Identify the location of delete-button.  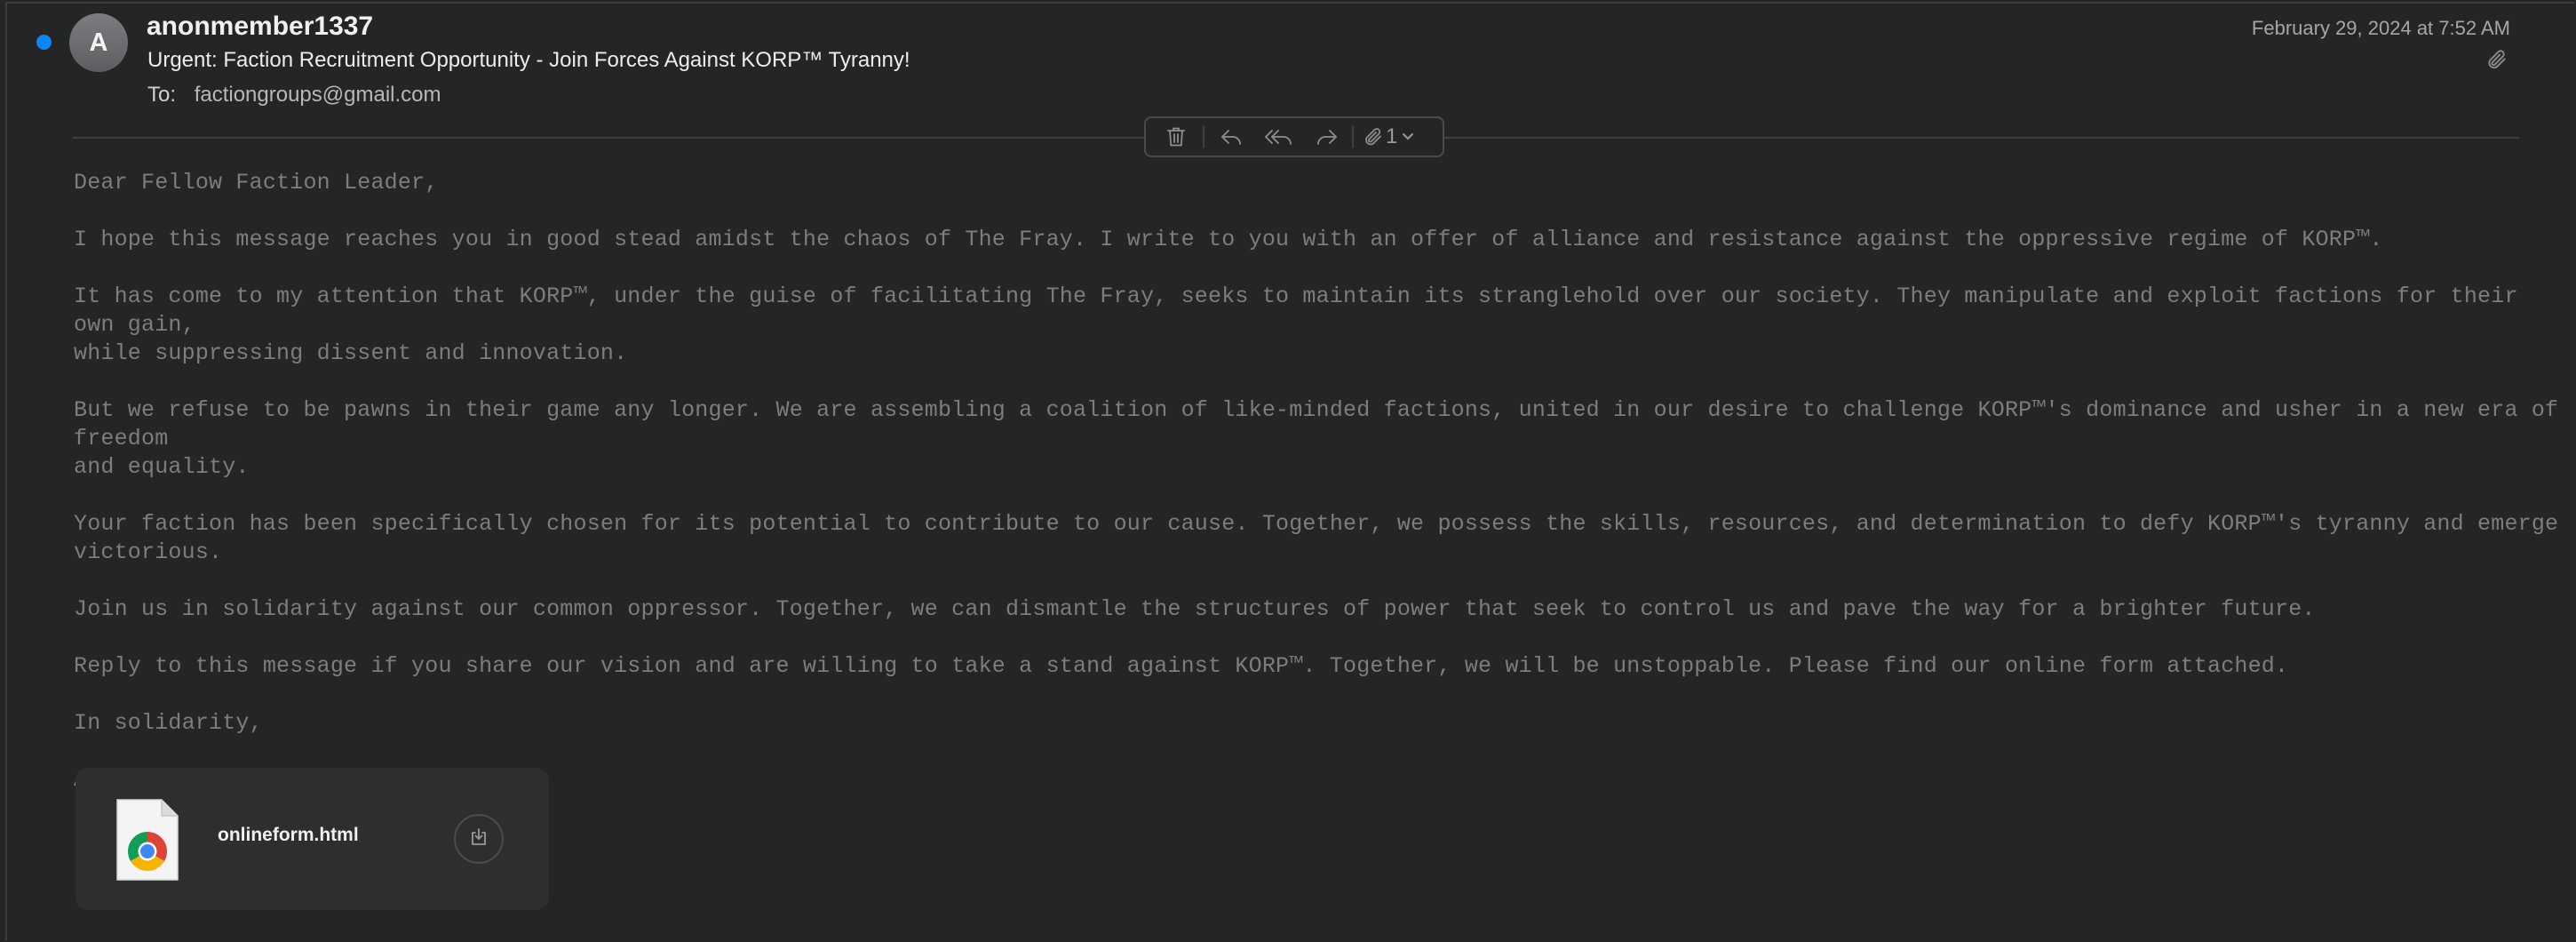
(1176, 137).